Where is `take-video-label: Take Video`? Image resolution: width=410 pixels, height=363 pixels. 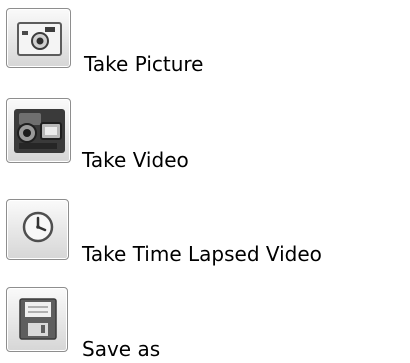
take-video-label: Take Video is located at coordinates (135, 160).